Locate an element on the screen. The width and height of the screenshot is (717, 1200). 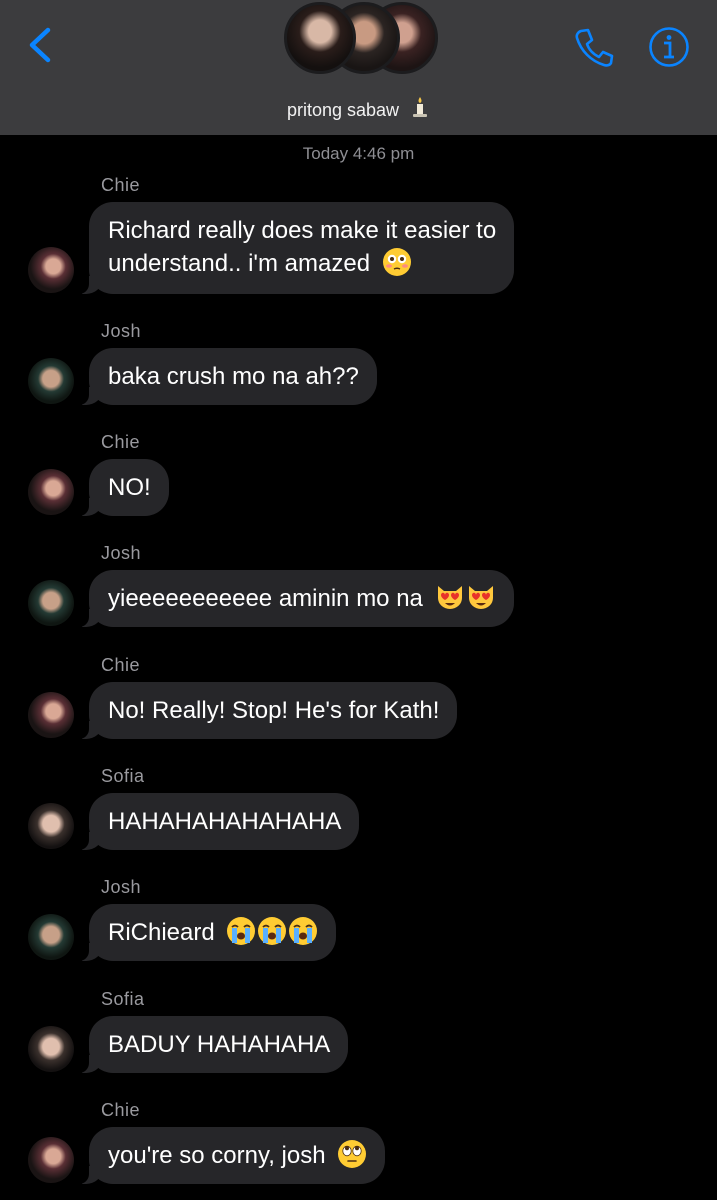
message-bubble: NO! is located at coordinates (123, 487).